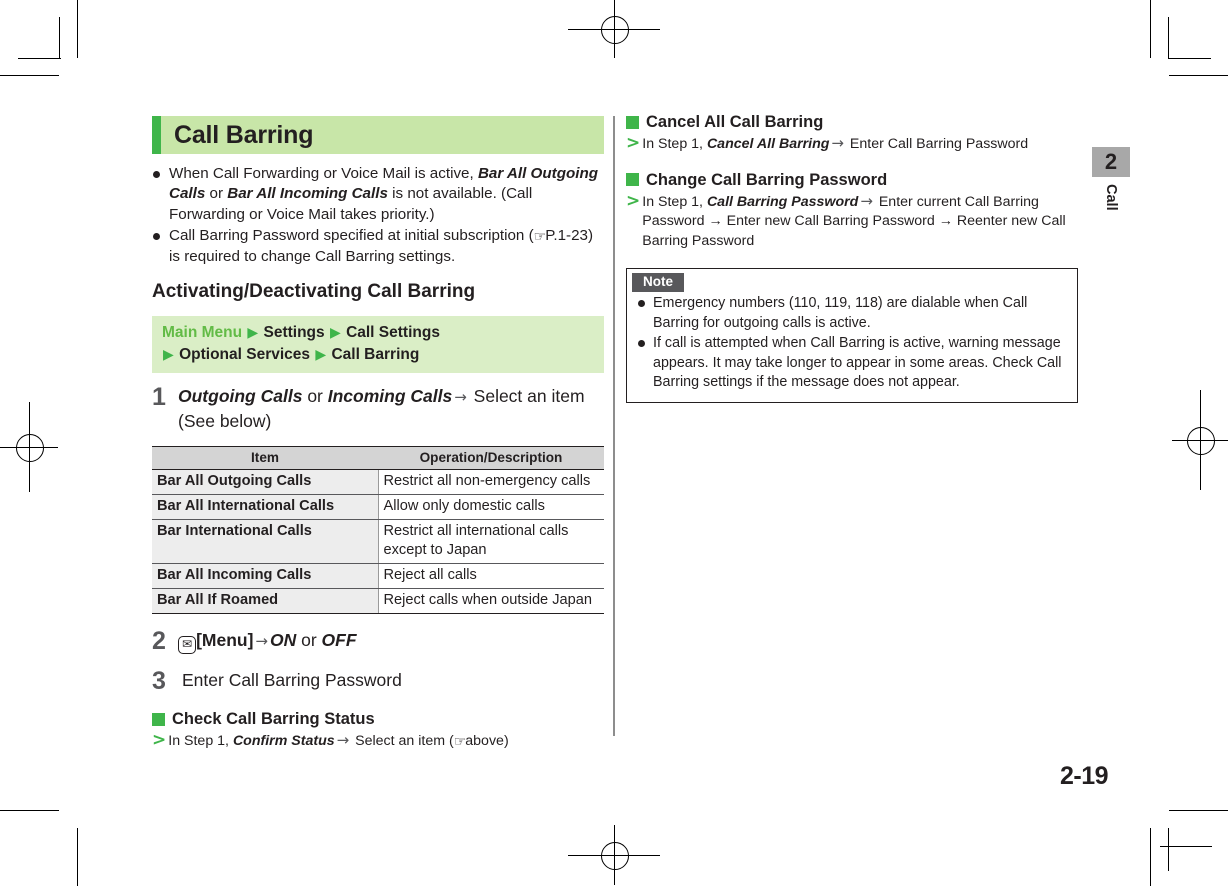  Describe the element at coordinates (567, 236) in the screenshot. I see `bullet-2-ref-text: P.1-23` at that location.